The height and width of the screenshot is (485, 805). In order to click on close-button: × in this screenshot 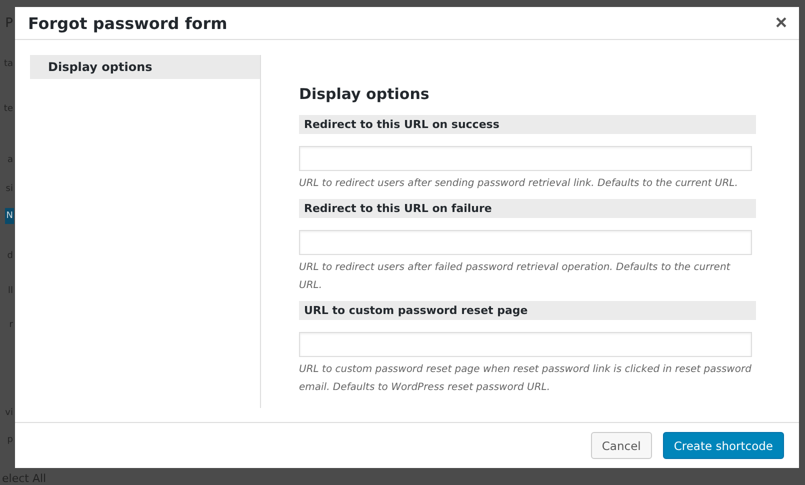, I will do `click(781, 23)`.